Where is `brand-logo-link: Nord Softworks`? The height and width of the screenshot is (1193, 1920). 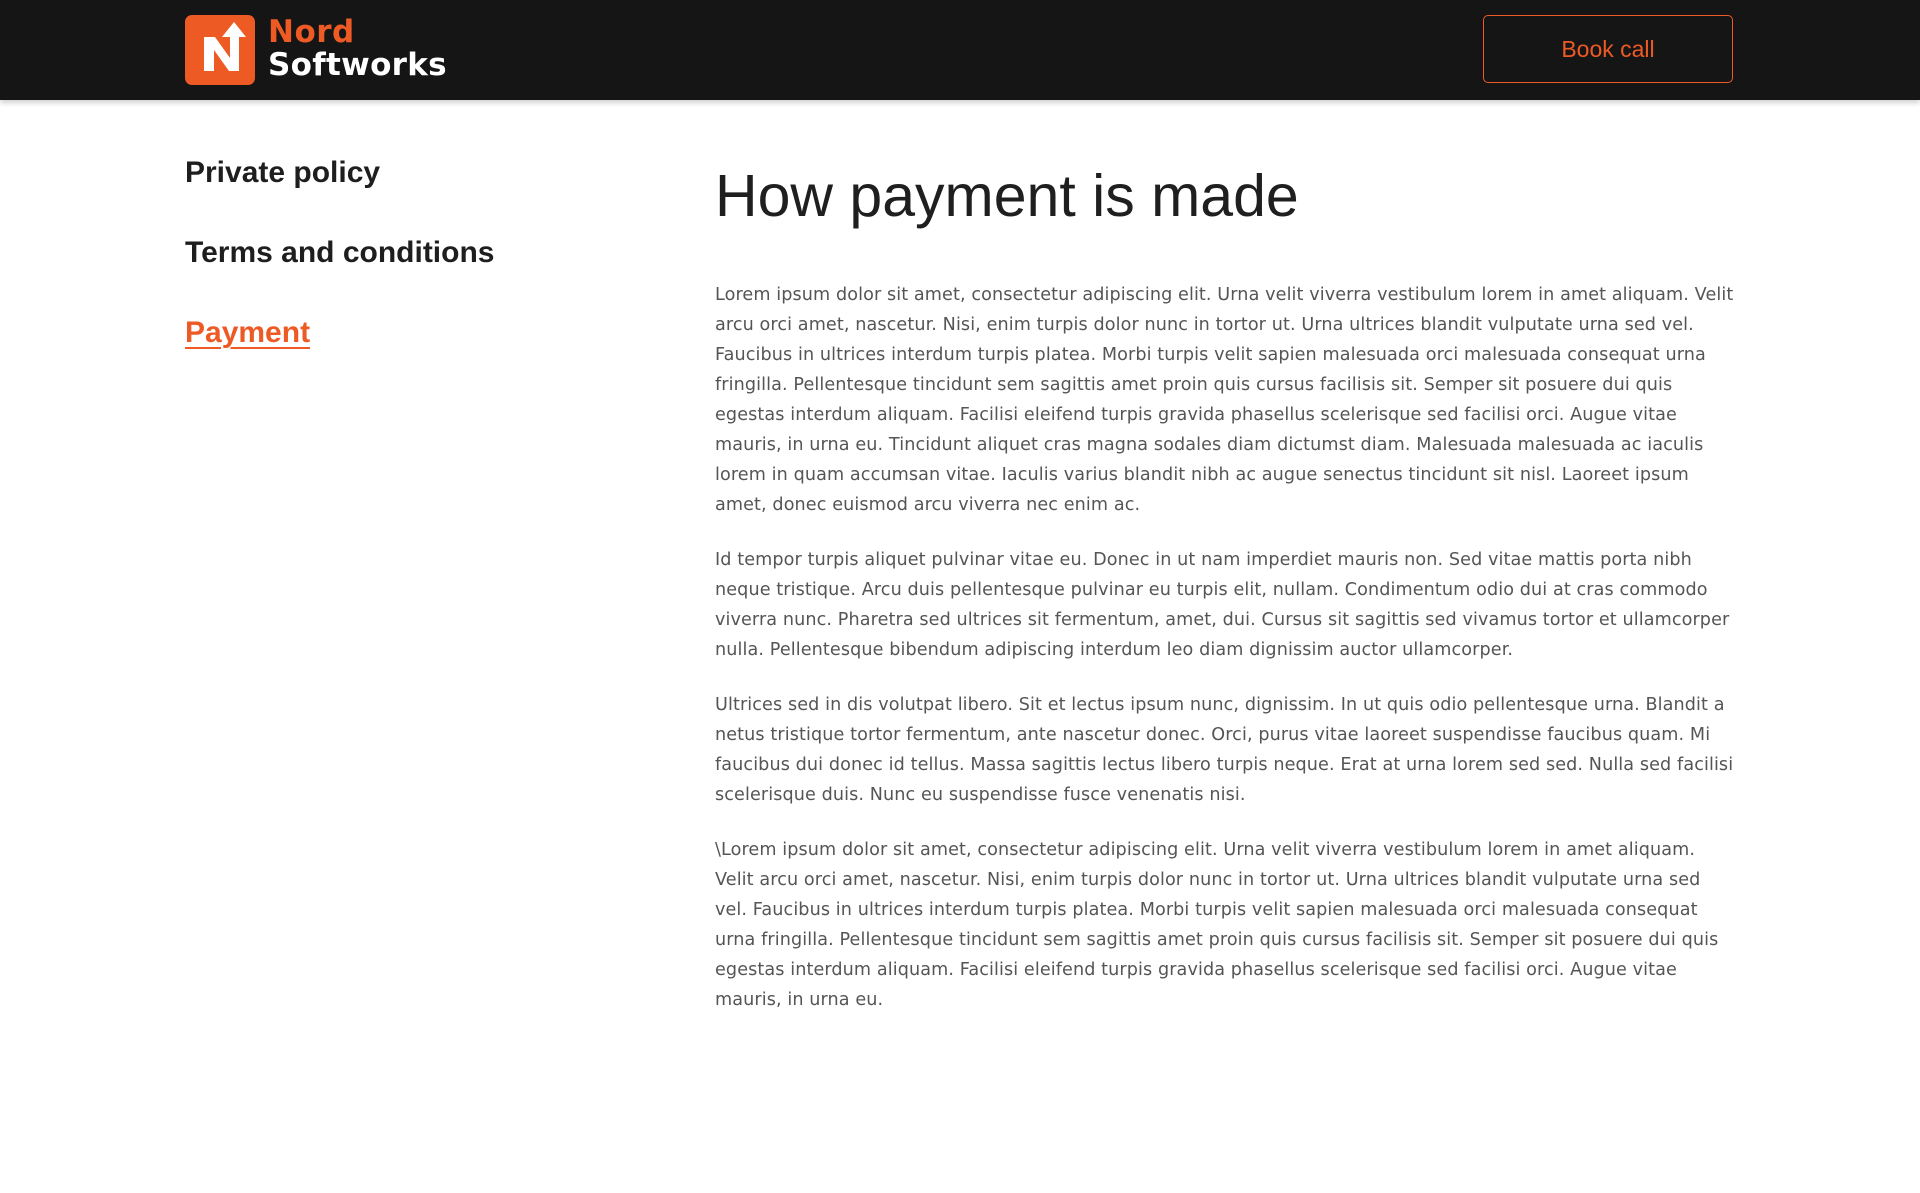
brand-logo-link: Nord Softworks is located at coordinates (316, 50).